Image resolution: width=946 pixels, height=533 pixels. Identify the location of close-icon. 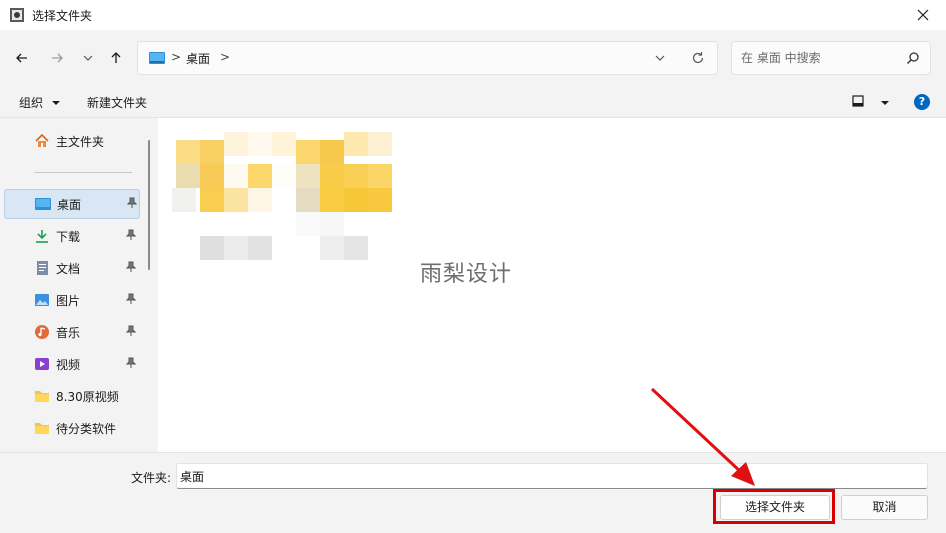
(923, 15).